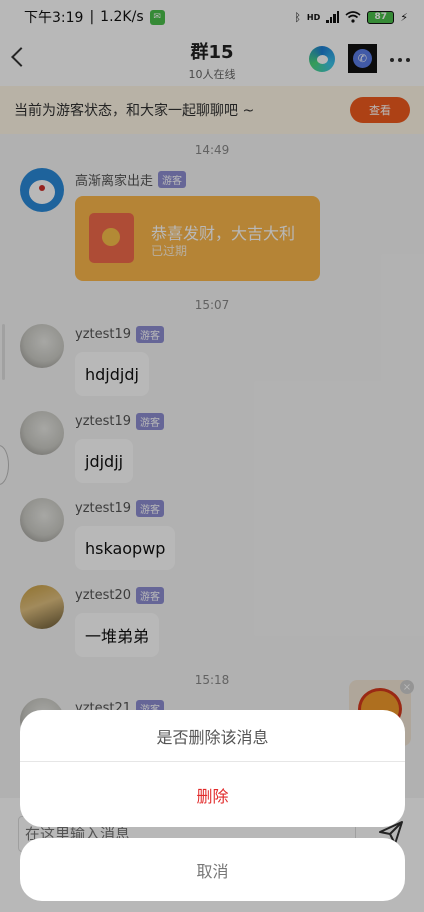 The height and width of the screenshot is (912, 424). I want to click on delete-button: 删除, so click(212, 794).